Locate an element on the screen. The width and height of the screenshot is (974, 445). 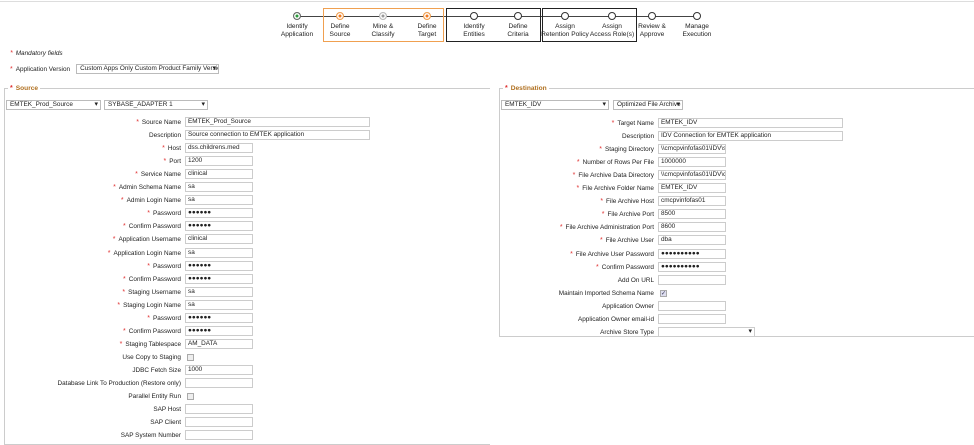
form-row: JDBC Fetch Size is located at coordinates (93, 370).